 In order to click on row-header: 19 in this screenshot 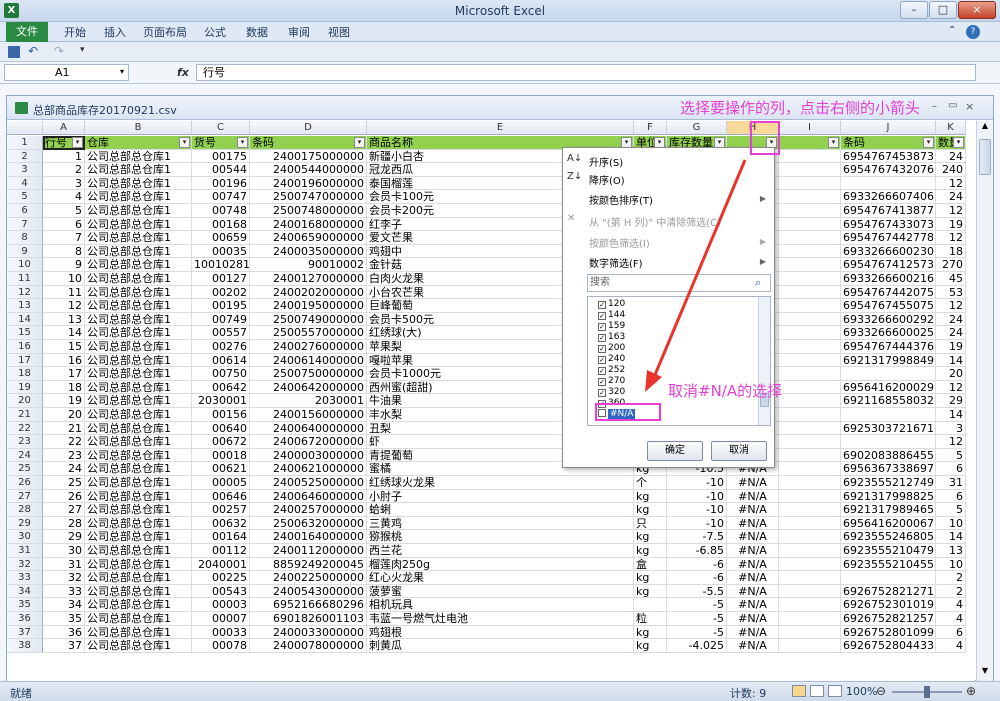, I will do `click(25, 387)`.